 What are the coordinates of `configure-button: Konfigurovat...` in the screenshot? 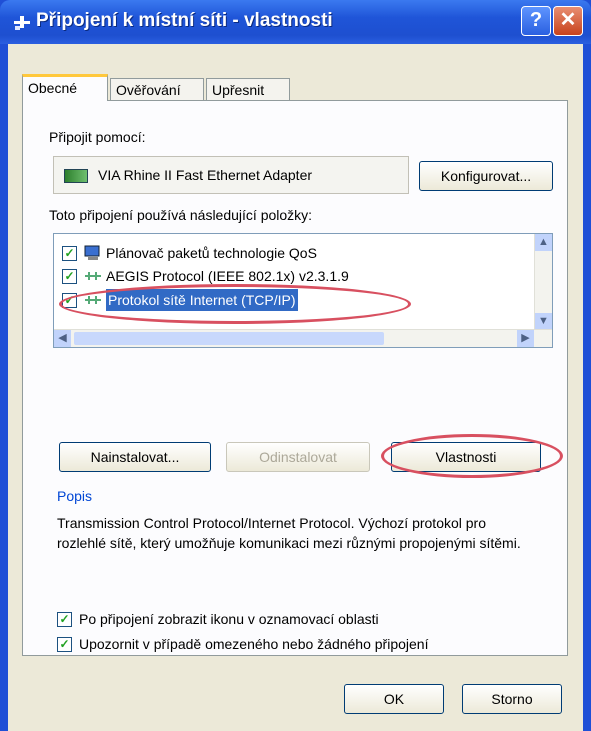 It's located at (486, 176).